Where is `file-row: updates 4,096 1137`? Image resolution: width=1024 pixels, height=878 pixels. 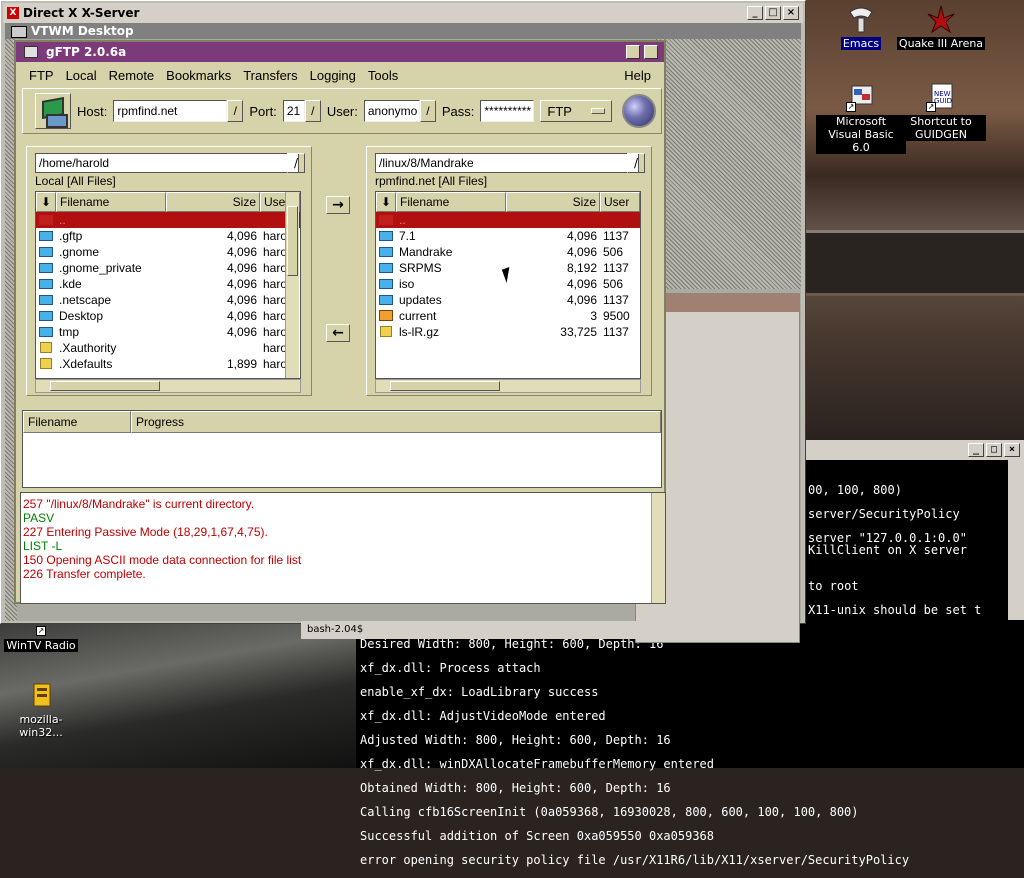 file-row: updates 4,096 1137 is located at coordinates (508, 300).